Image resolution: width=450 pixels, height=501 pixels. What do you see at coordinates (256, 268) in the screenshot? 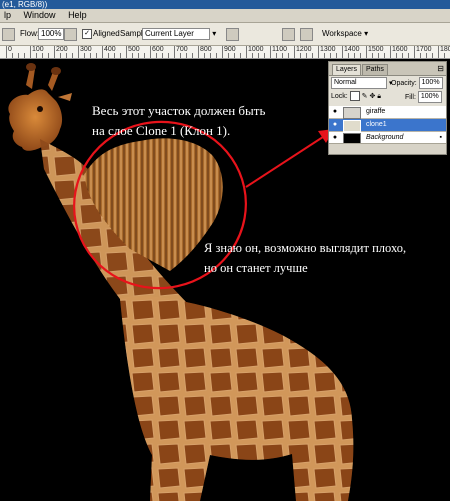
I see `annotation-note-2-line-2: но он станет лучше` at bounding box center [256, 268].